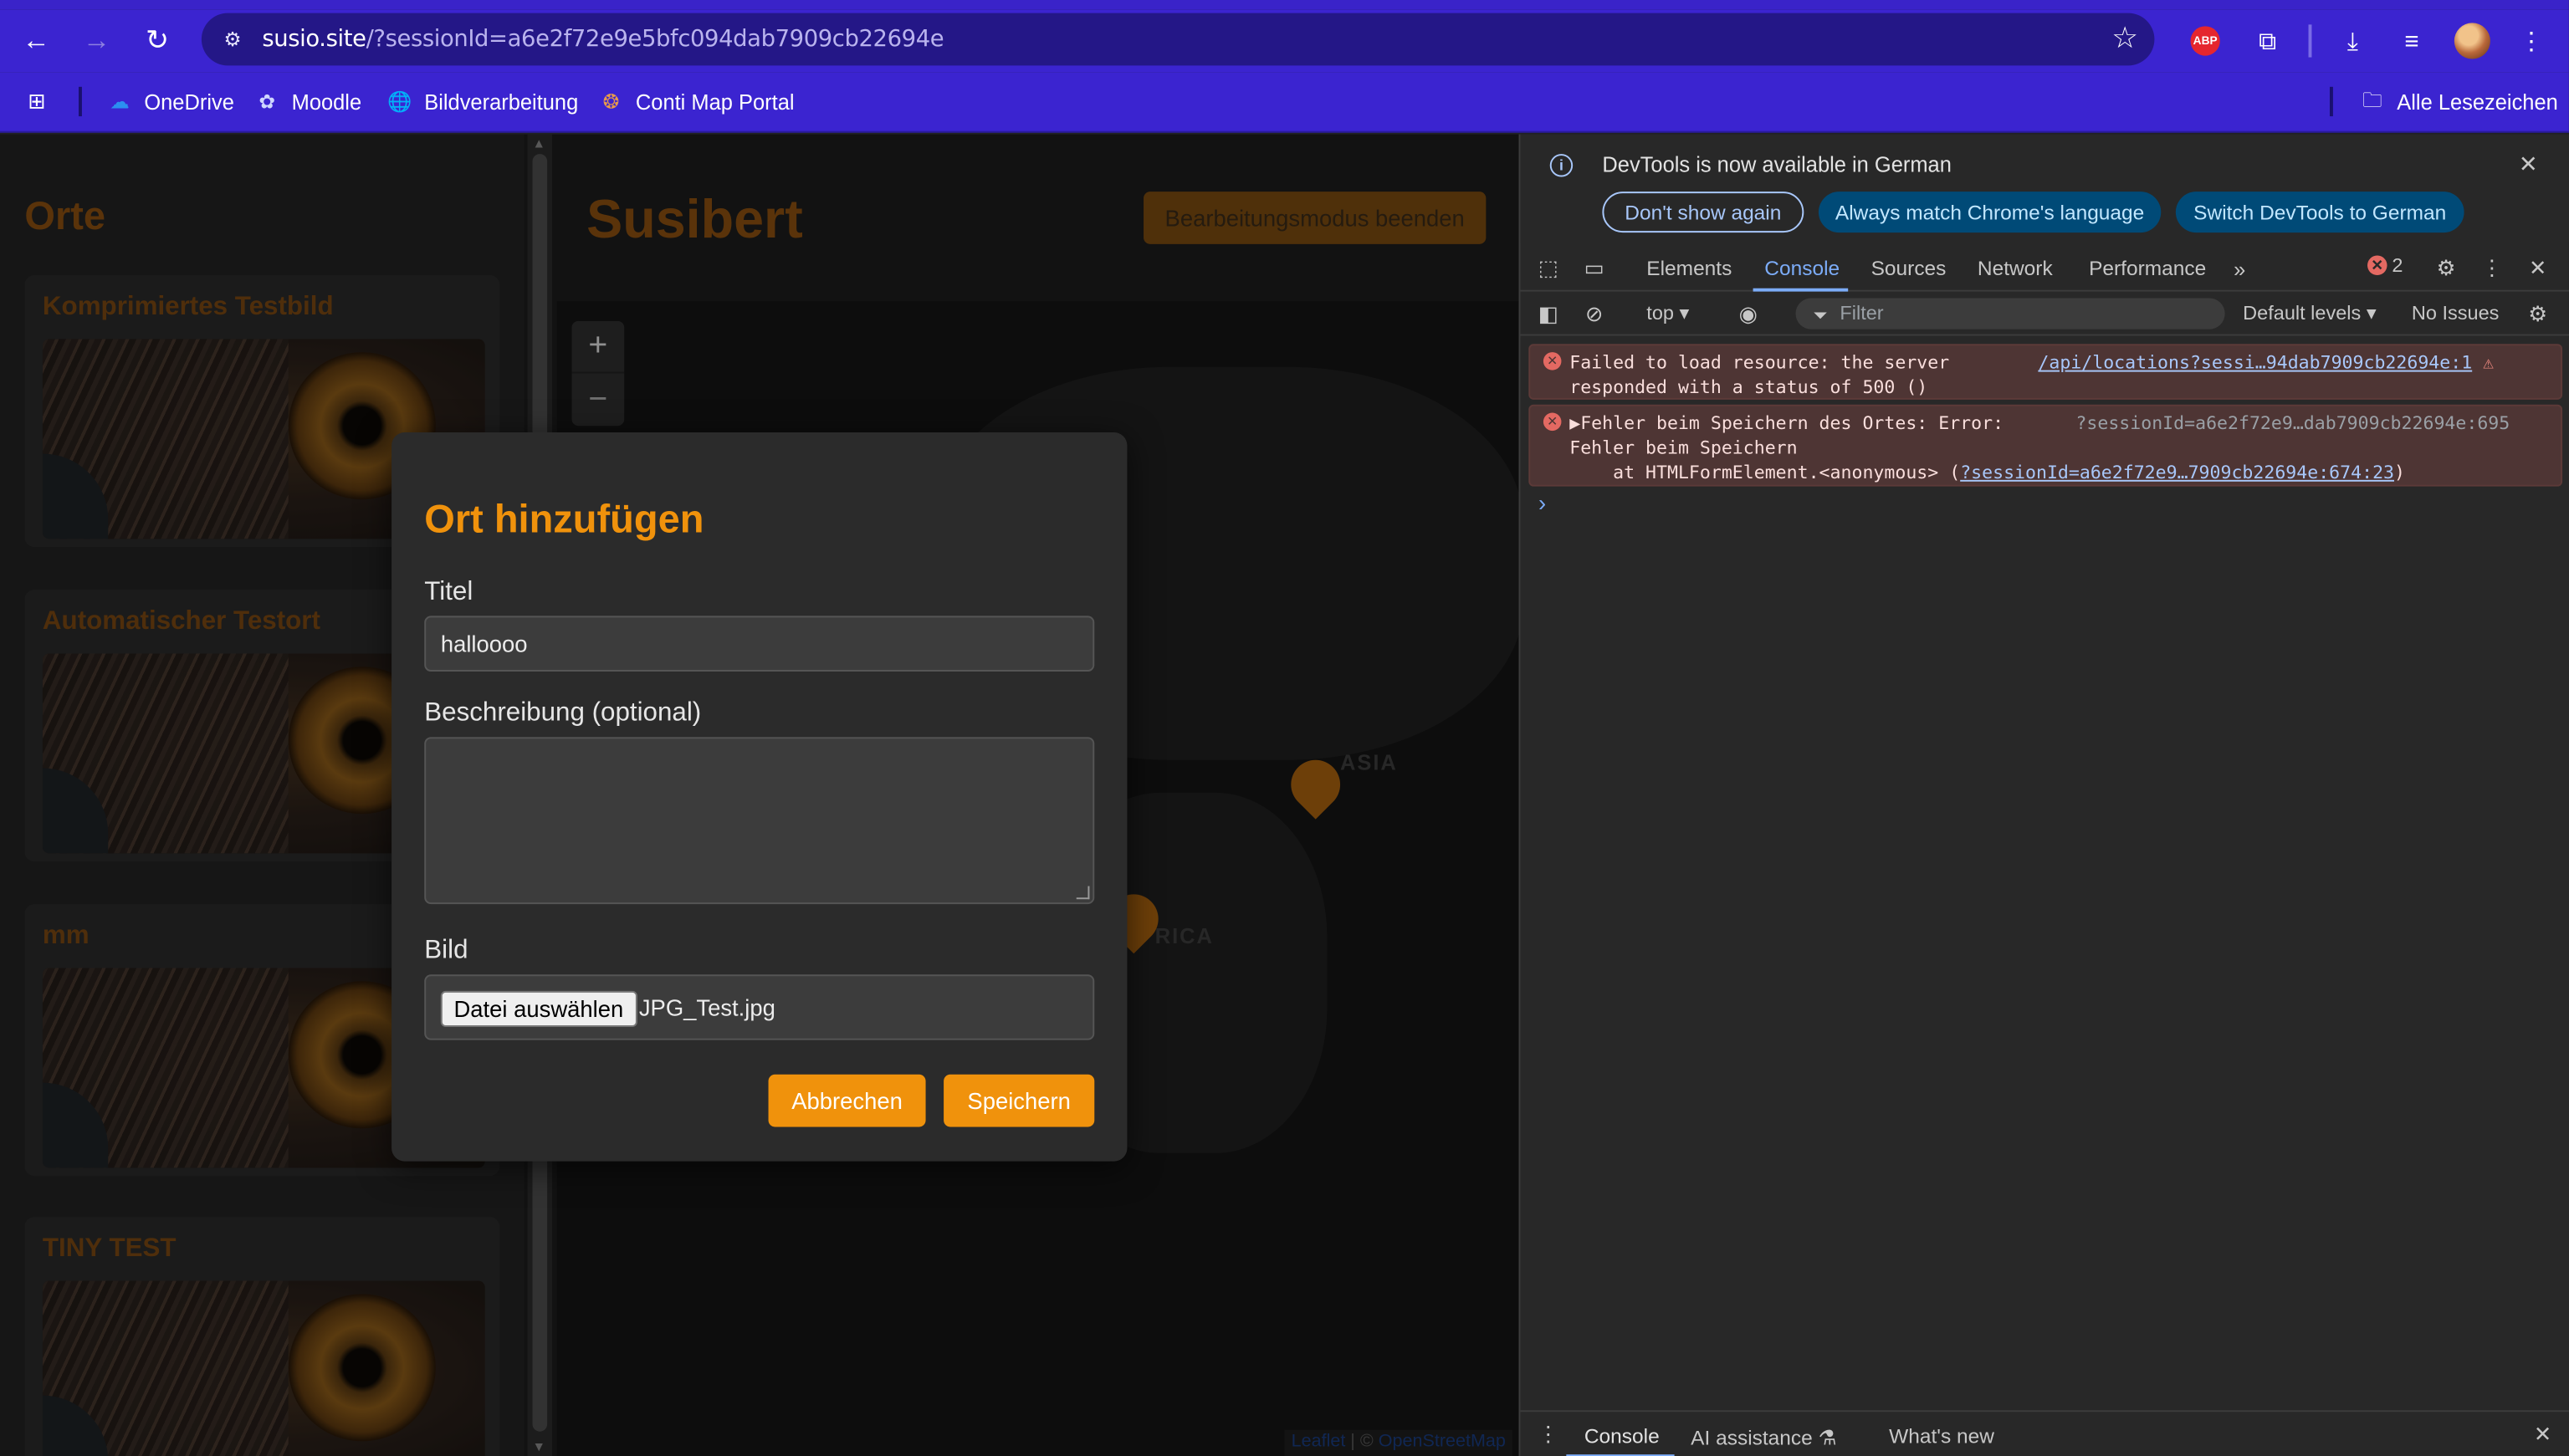 This screenshot has height=1456, width=2569. Describe the element at coordinates (96, 41) in the screenshot. I see `forward-icon: →` at that location.